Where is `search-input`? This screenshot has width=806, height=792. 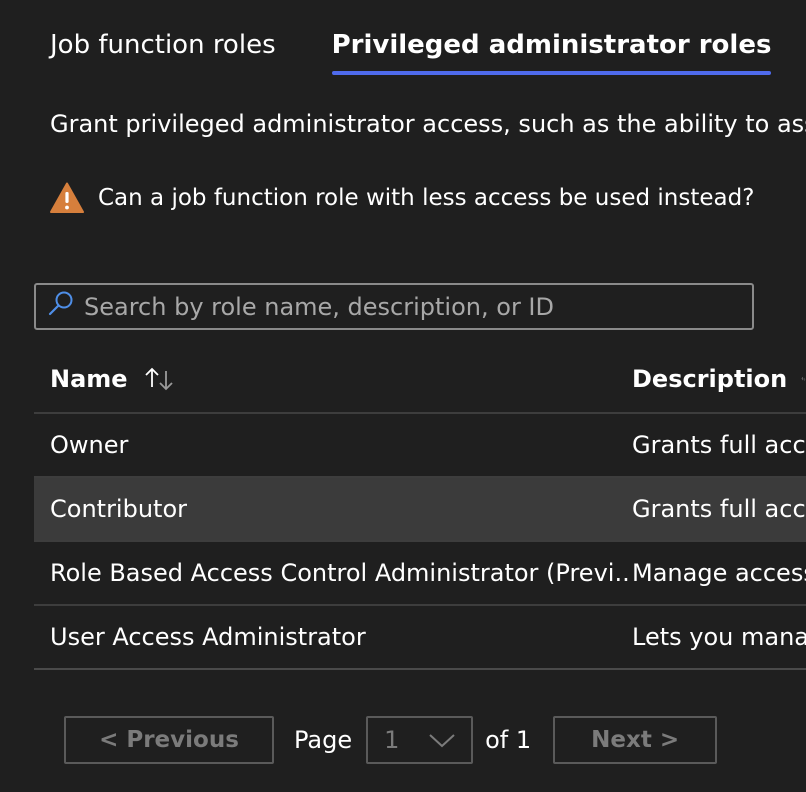
search-input is located at coordinates (418, 306).